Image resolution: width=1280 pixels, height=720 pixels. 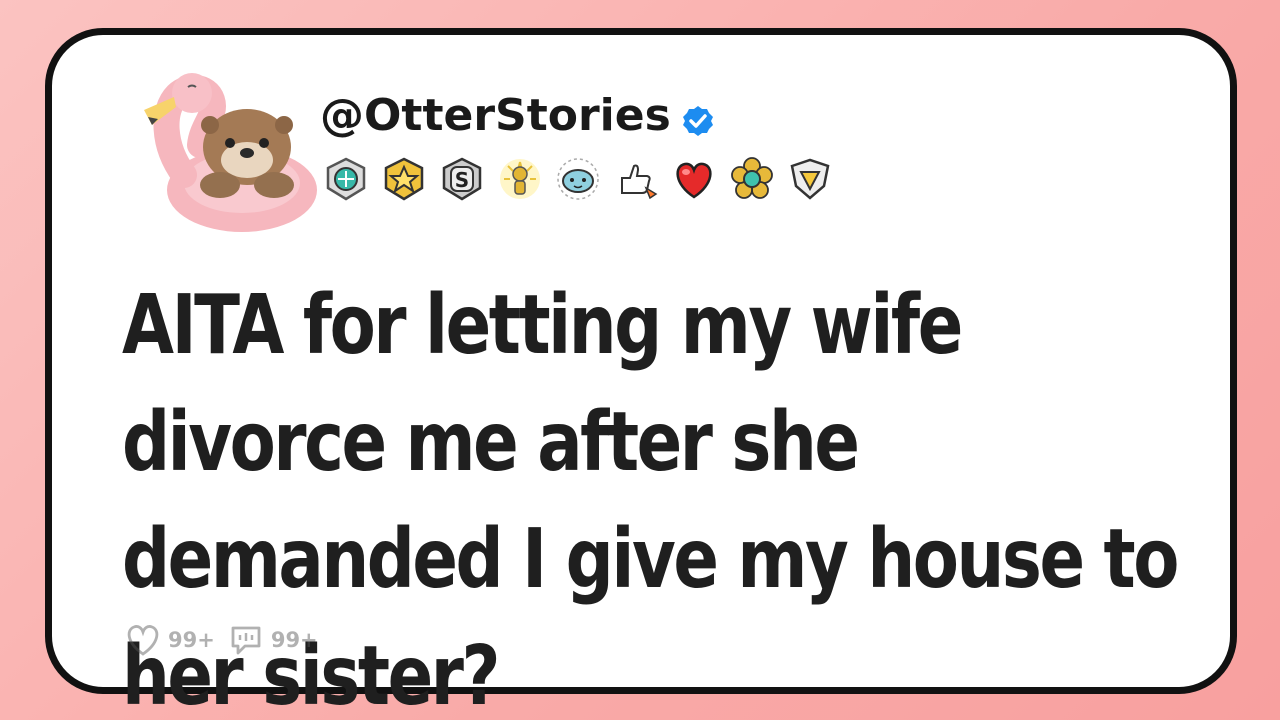 I want to click on comment-icon, so click(x=246, y=640).